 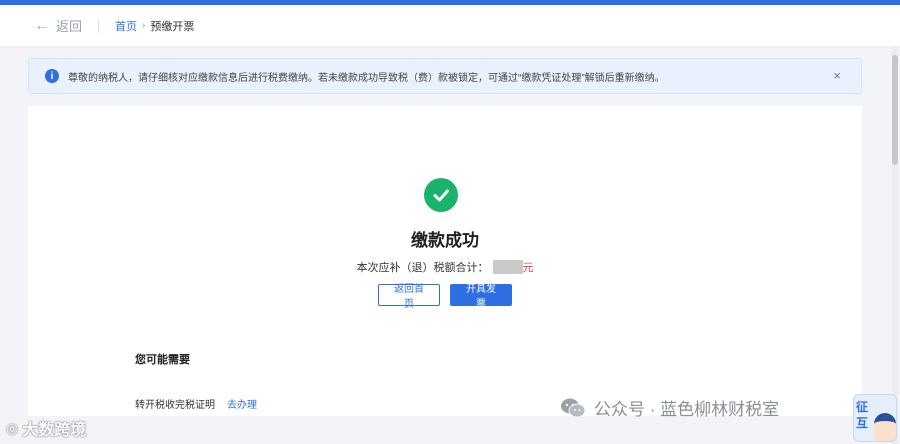 I want to click on breadcrumb: 首页 › 预缴开票, so click(x=154, y=26).